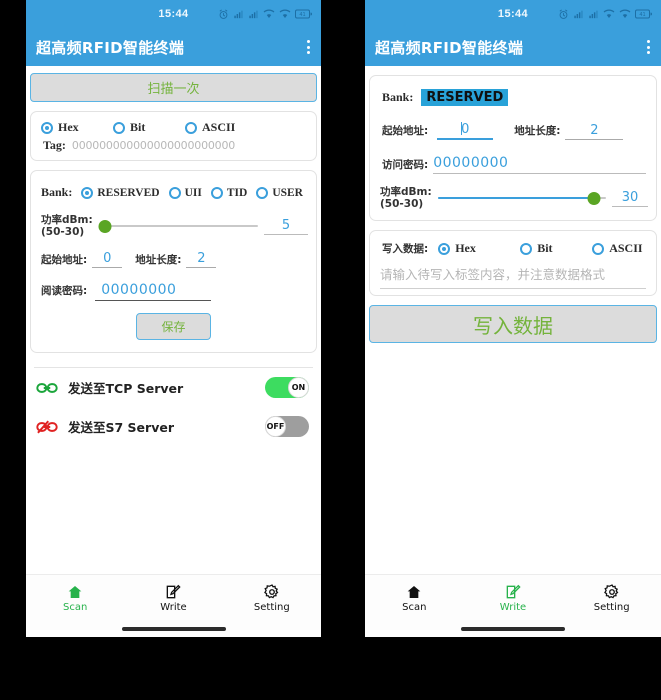  I want to click on radio-label: USER, so click(287, 192).